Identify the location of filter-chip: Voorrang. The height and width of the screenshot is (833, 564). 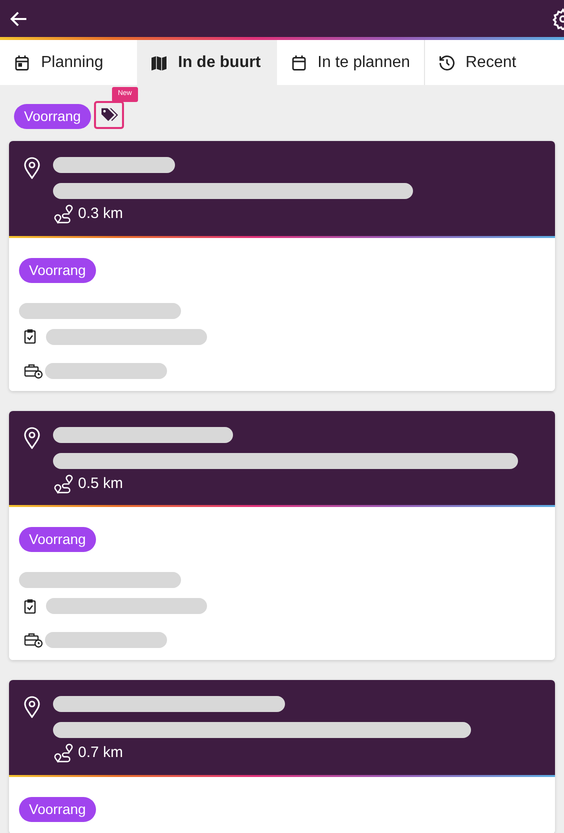
(52, 116).